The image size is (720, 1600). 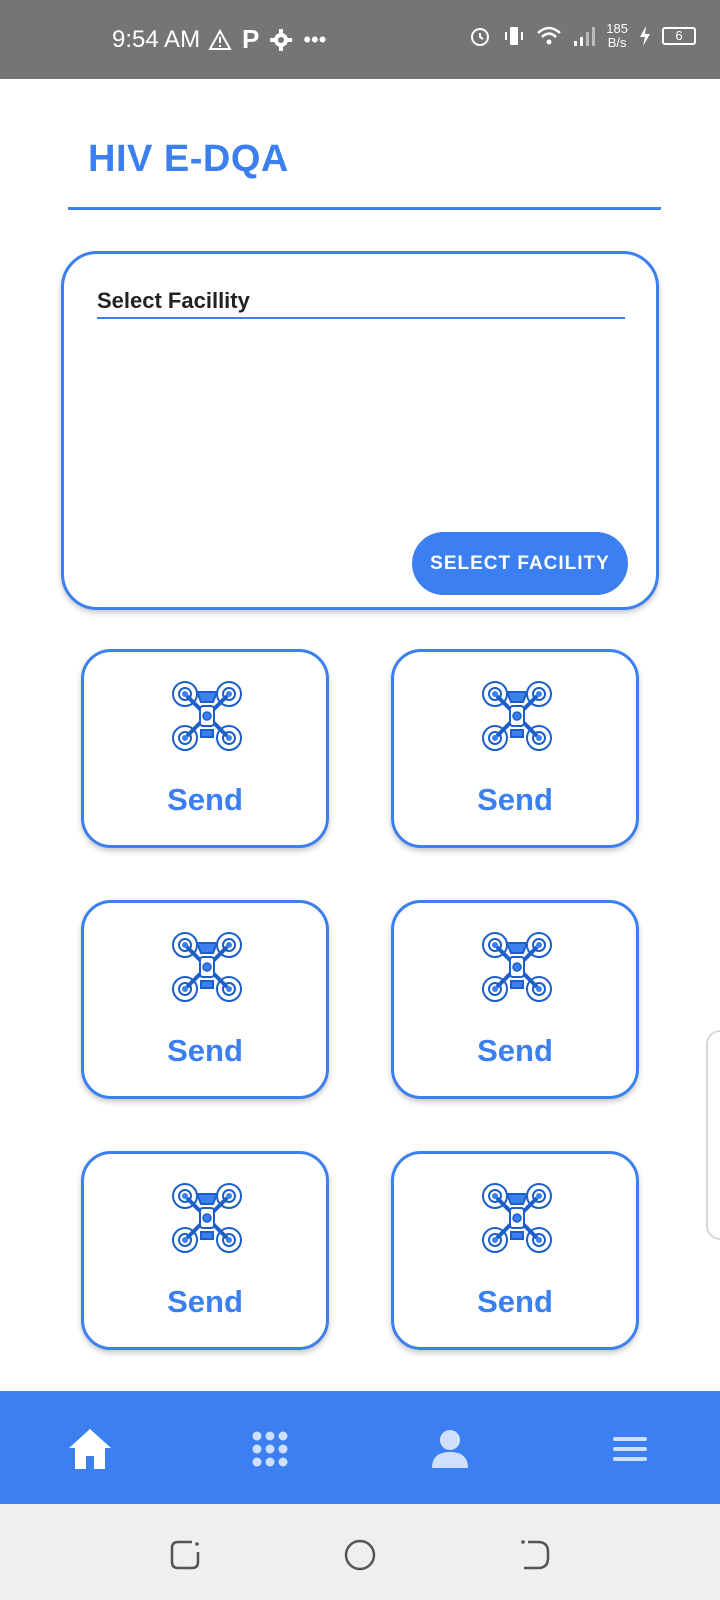 What do you see at coordinates (360, 1555) in the screenshot?
I see `home-circle-icon` at bounding box center [360, 1555].